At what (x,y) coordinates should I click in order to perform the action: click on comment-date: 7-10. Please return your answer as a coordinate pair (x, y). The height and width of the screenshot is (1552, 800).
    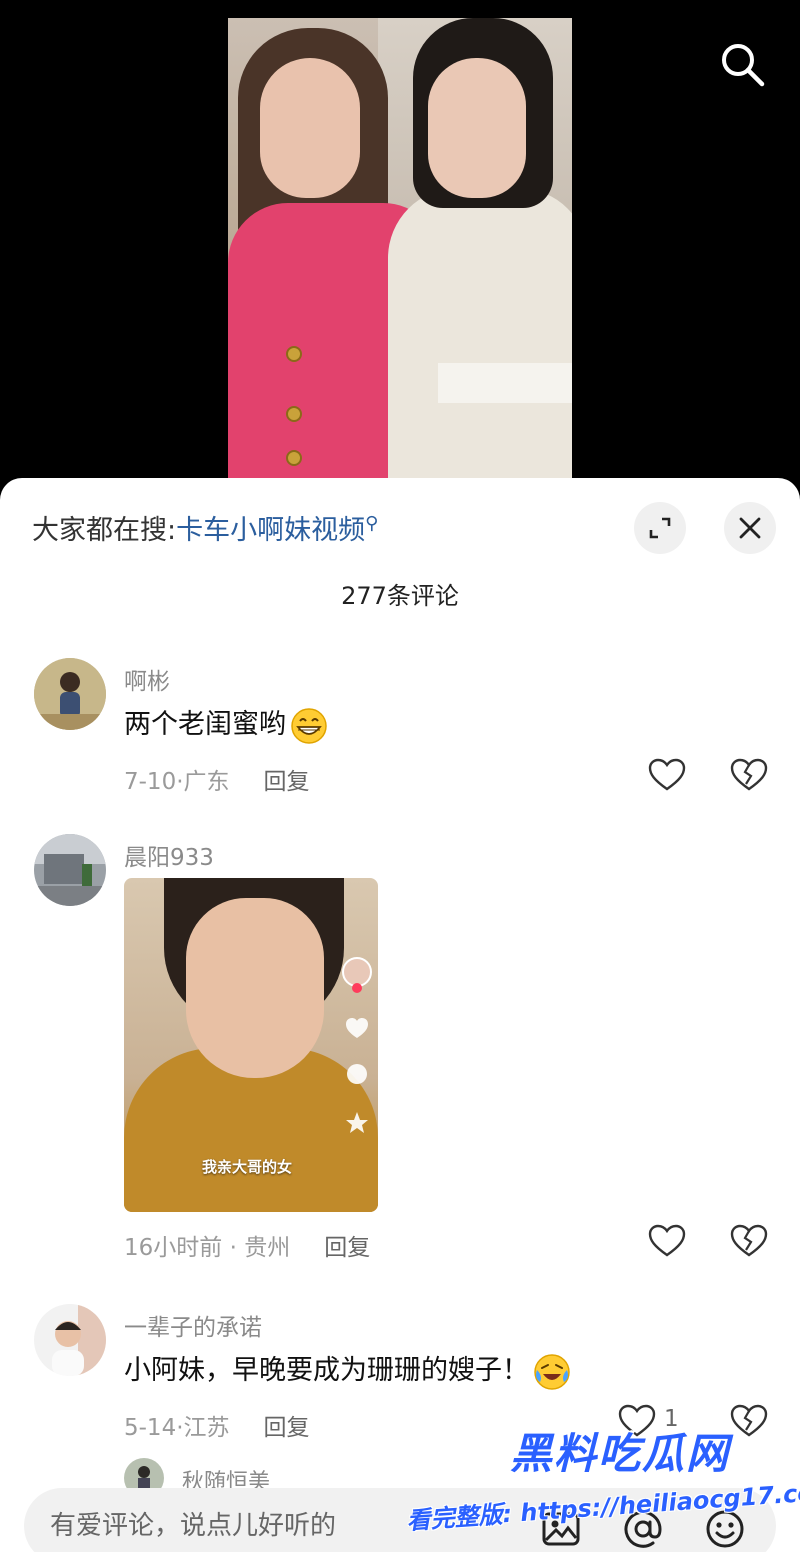
    Looking at the image, I should click on (150, 782).